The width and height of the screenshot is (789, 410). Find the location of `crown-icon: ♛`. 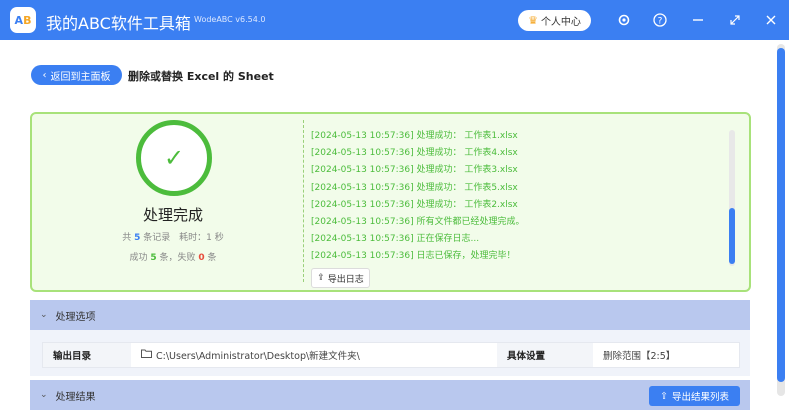

crown-icon: ♛ is located at coordinates (533, 20).